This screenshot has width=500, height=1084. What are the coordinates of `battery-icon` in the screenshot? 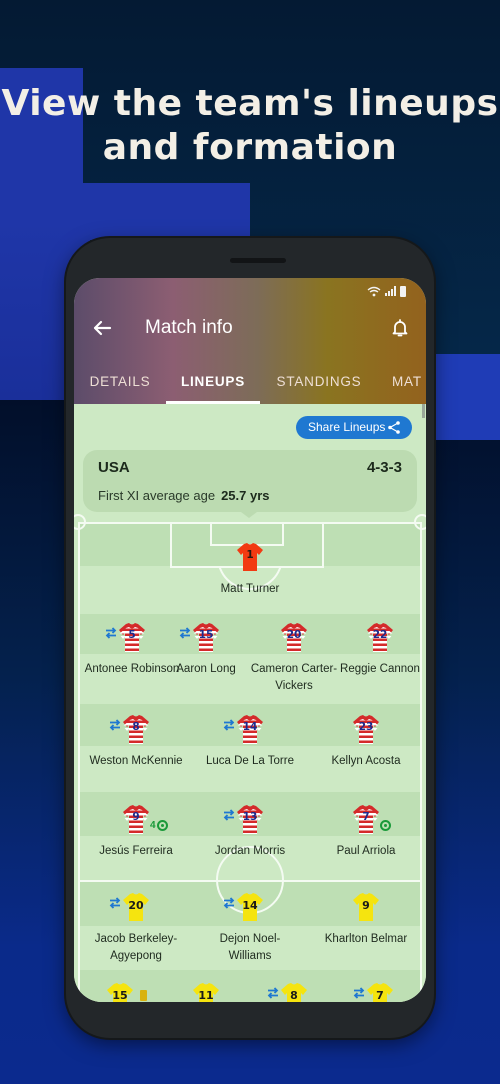 It's located at (403, 291).